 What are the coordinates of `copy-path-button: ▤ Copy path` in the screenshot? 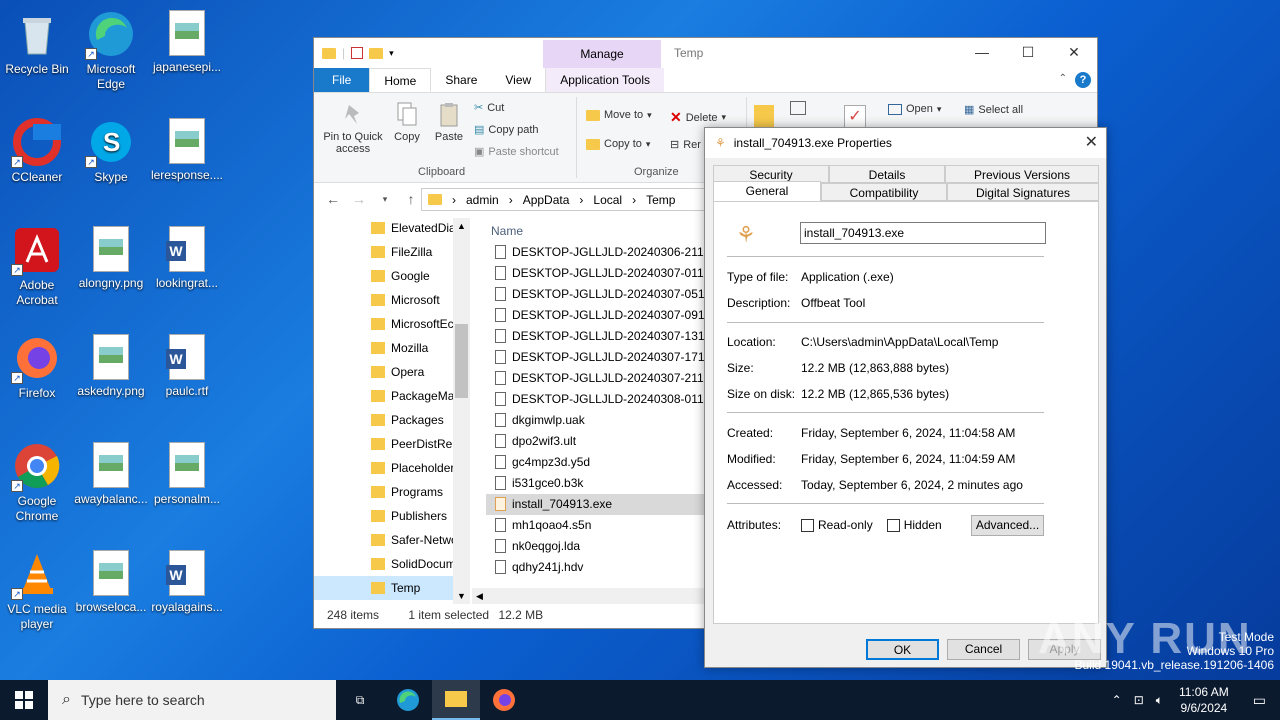 It's located at (506, 130).